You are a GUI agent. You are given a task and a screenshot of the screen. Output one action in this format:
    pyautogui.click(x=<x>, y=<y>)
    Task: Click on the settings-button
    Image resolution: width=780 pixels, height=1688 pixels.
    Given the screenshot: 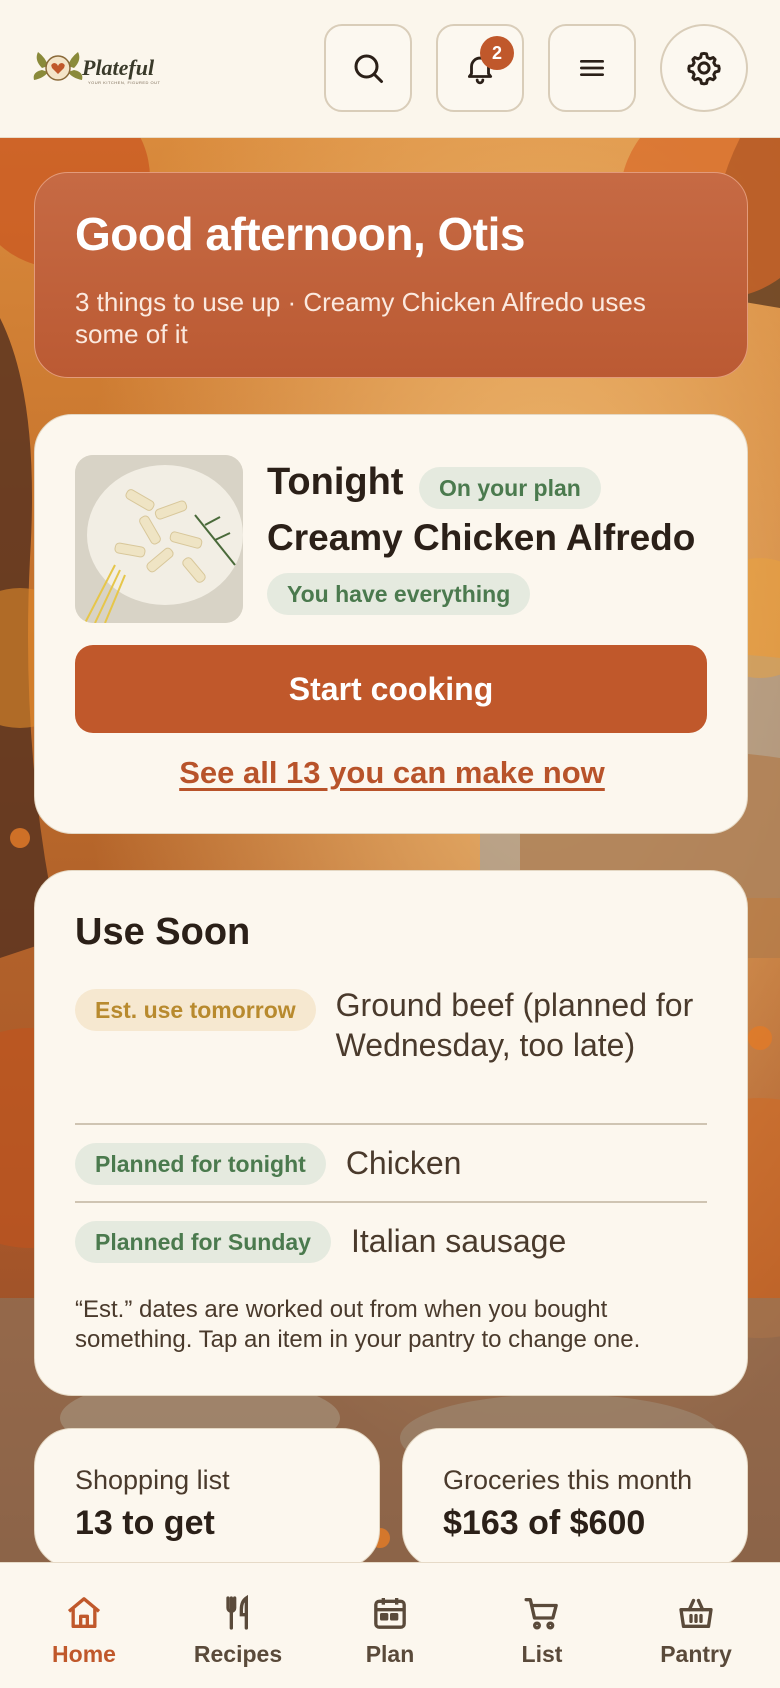 What is the action you would take?
    pyautogui.click(x=704, y=68)
    